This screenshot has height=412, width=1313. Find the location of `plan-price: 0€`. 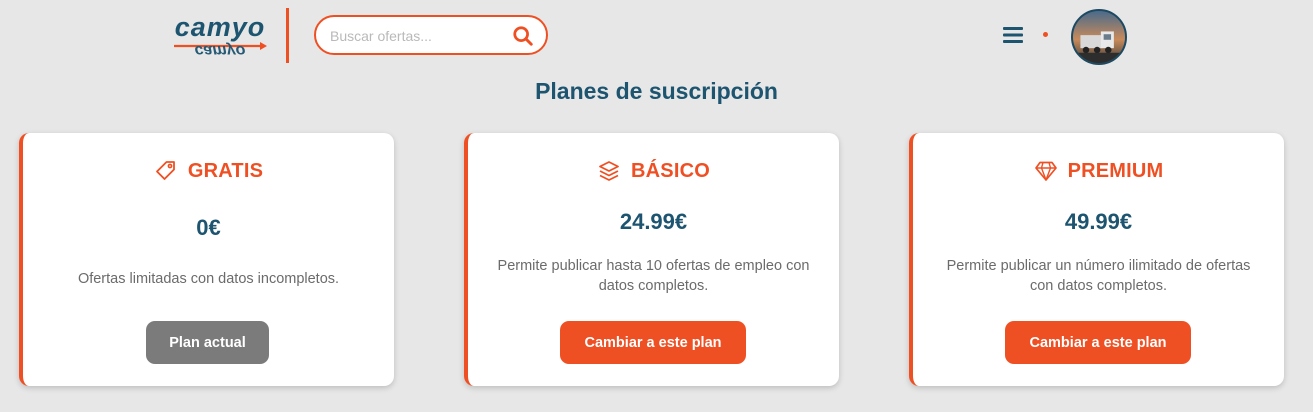

plan-price: 0€ is located at coordinates (208, 227).